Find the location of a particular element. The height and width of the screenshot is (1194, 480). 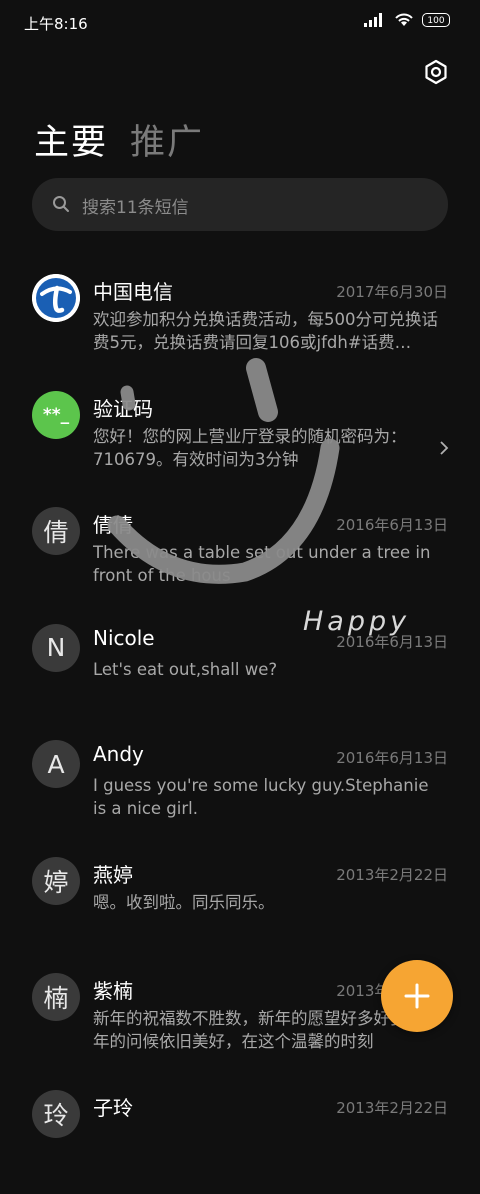

message-preview: 您好！您的网上营业厅登录的随机密码为：710679。有效时间为3分钟 is located at coordinates (253, 448).